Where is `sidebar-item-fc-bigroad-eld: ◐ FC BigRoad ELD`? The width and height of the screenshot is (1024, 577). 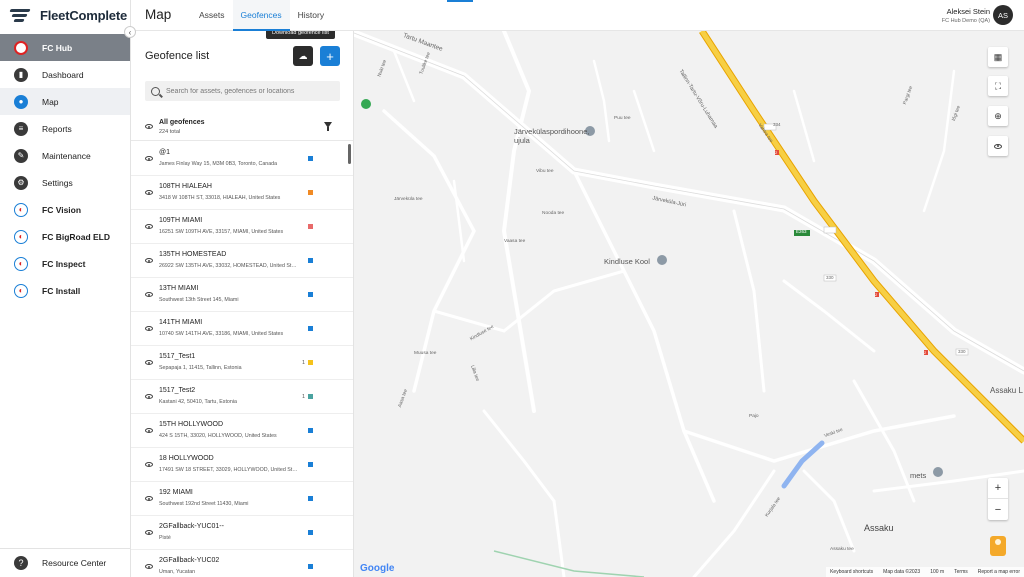
sidebar-item-fc-bigroad-eld: ◐ FC BigRoad ELD is located at coordinates (65, 236).